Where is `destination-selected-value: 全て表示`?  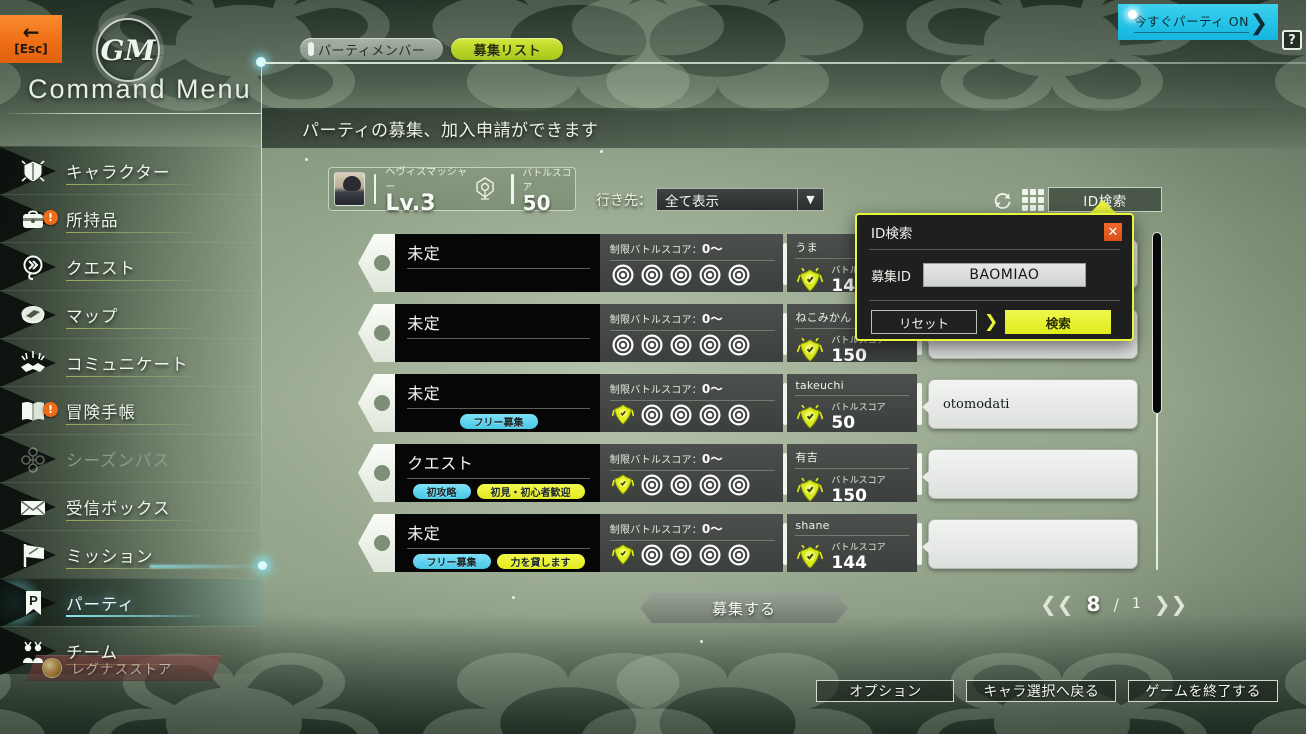 destination-selected-value: 全て表示 is located at coordinates (692, 201).